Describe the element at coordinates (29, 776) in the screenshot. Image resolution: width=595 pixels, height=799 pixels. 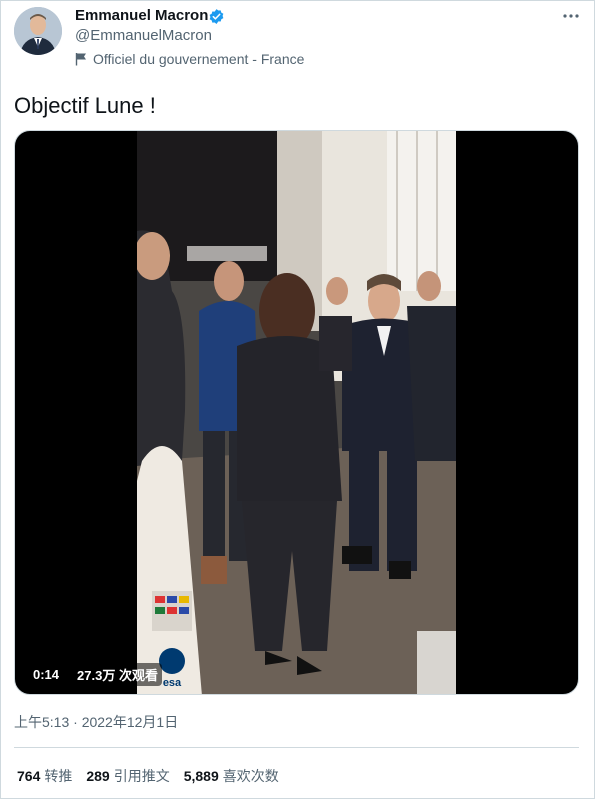
I see `retweets-count: 764` at that location.